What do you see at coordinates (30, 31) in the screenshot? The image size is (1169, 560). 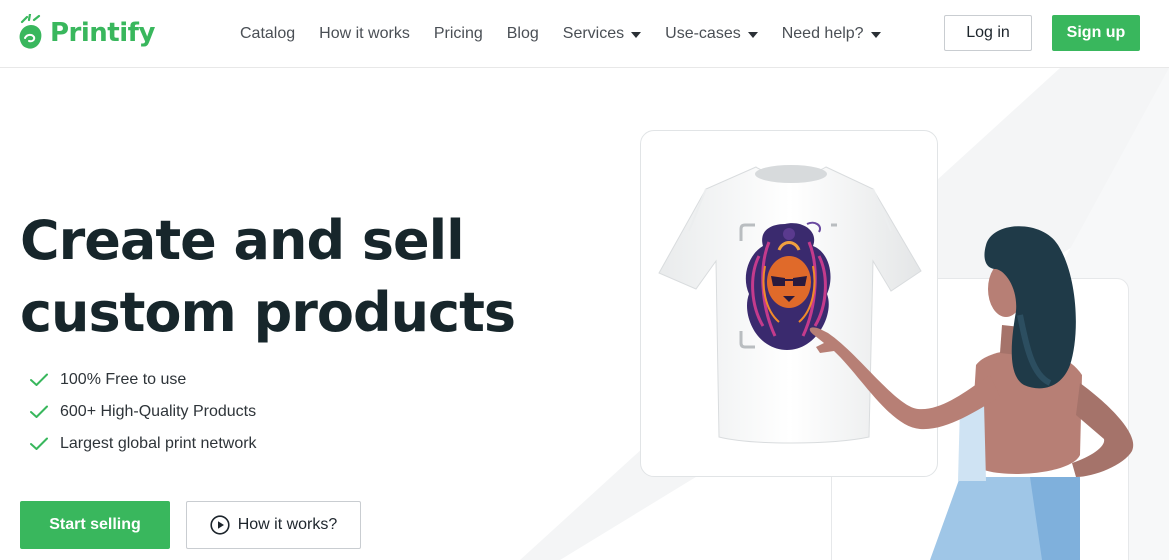 I see `printify-logo-icon` at bounding box center [30, 31].